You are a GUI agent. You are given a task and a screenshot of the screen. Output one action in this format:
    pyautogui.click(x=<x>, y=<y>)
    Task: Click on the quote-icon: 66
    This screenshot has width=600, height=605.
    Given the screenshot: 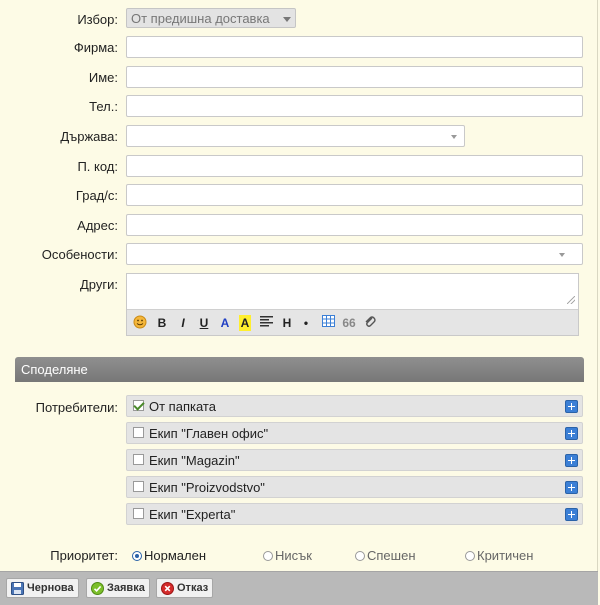 What is the action you would take?
    pyautogui.click(x=349, y=323)
    